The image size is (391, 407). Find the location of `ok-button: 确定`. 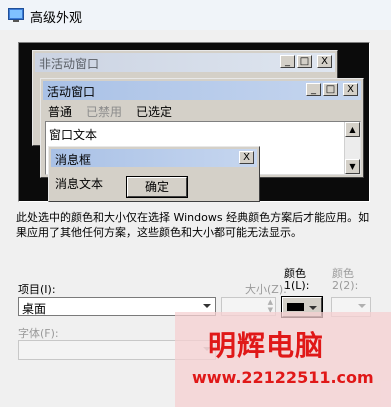

ok-button: 确定 is located at coordinates (157, 187).